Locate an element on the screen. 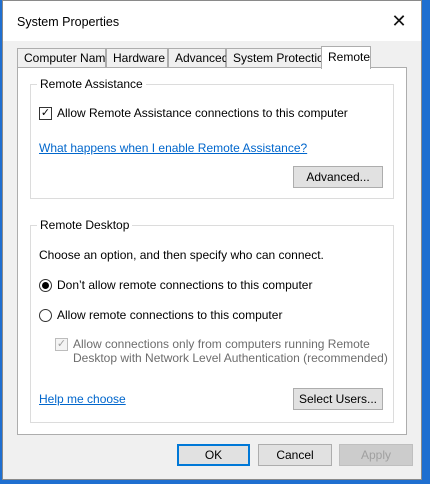  cancel-button: Cancel is located at coordinates (295, 455).